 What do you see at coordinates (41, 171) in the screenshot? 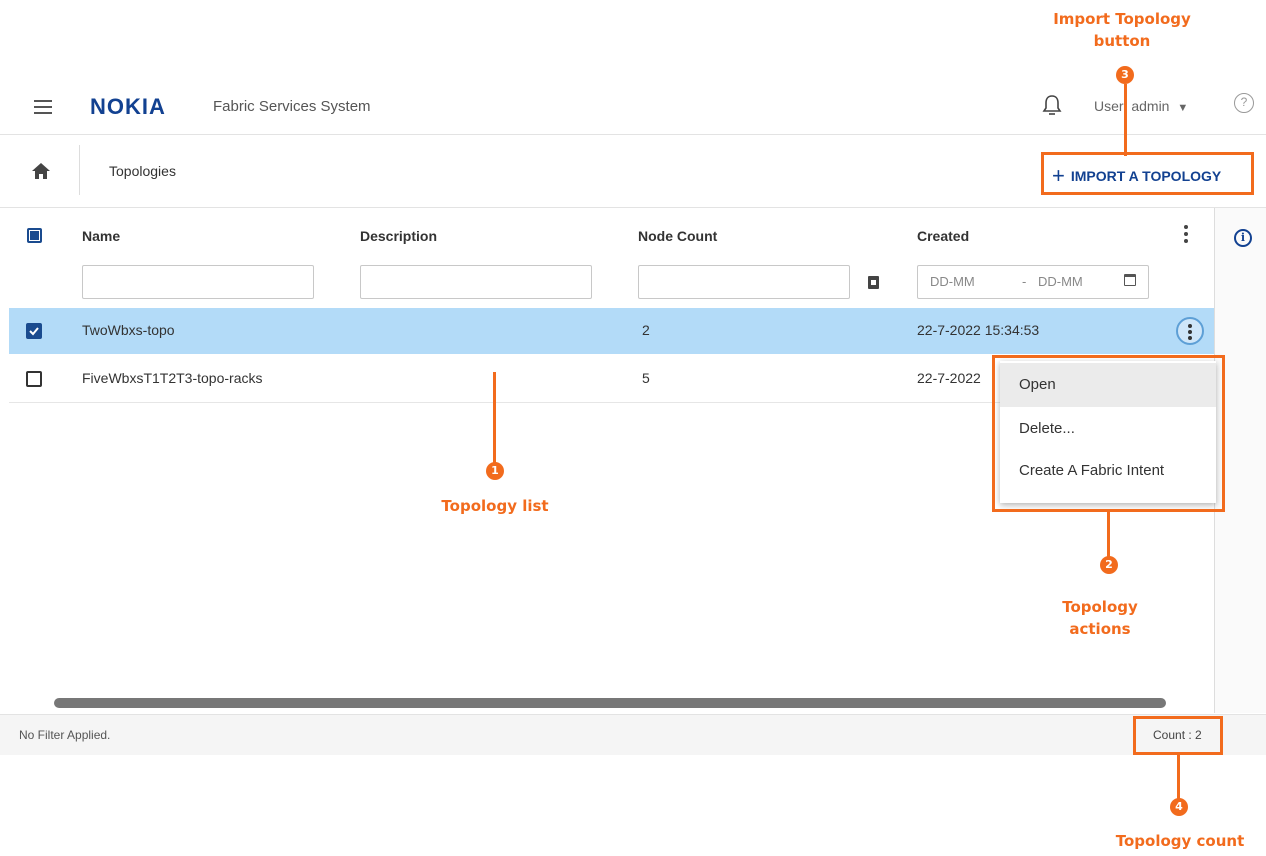
I see `home-icon` at bounding box center [41, 171].